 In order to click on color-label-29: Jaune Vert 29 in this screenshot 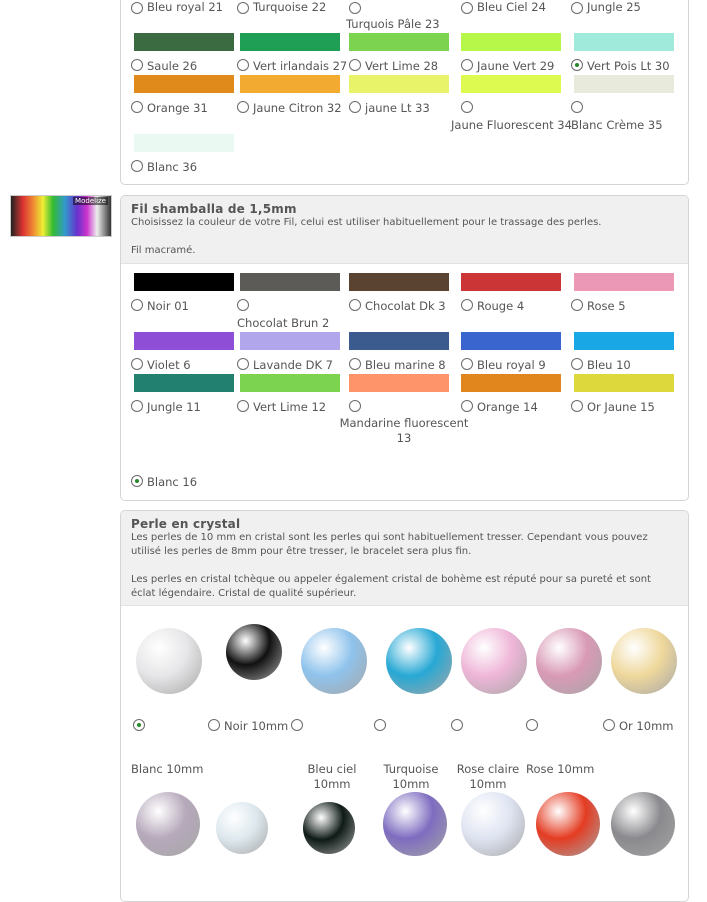, I will do `click(516, 66)`.